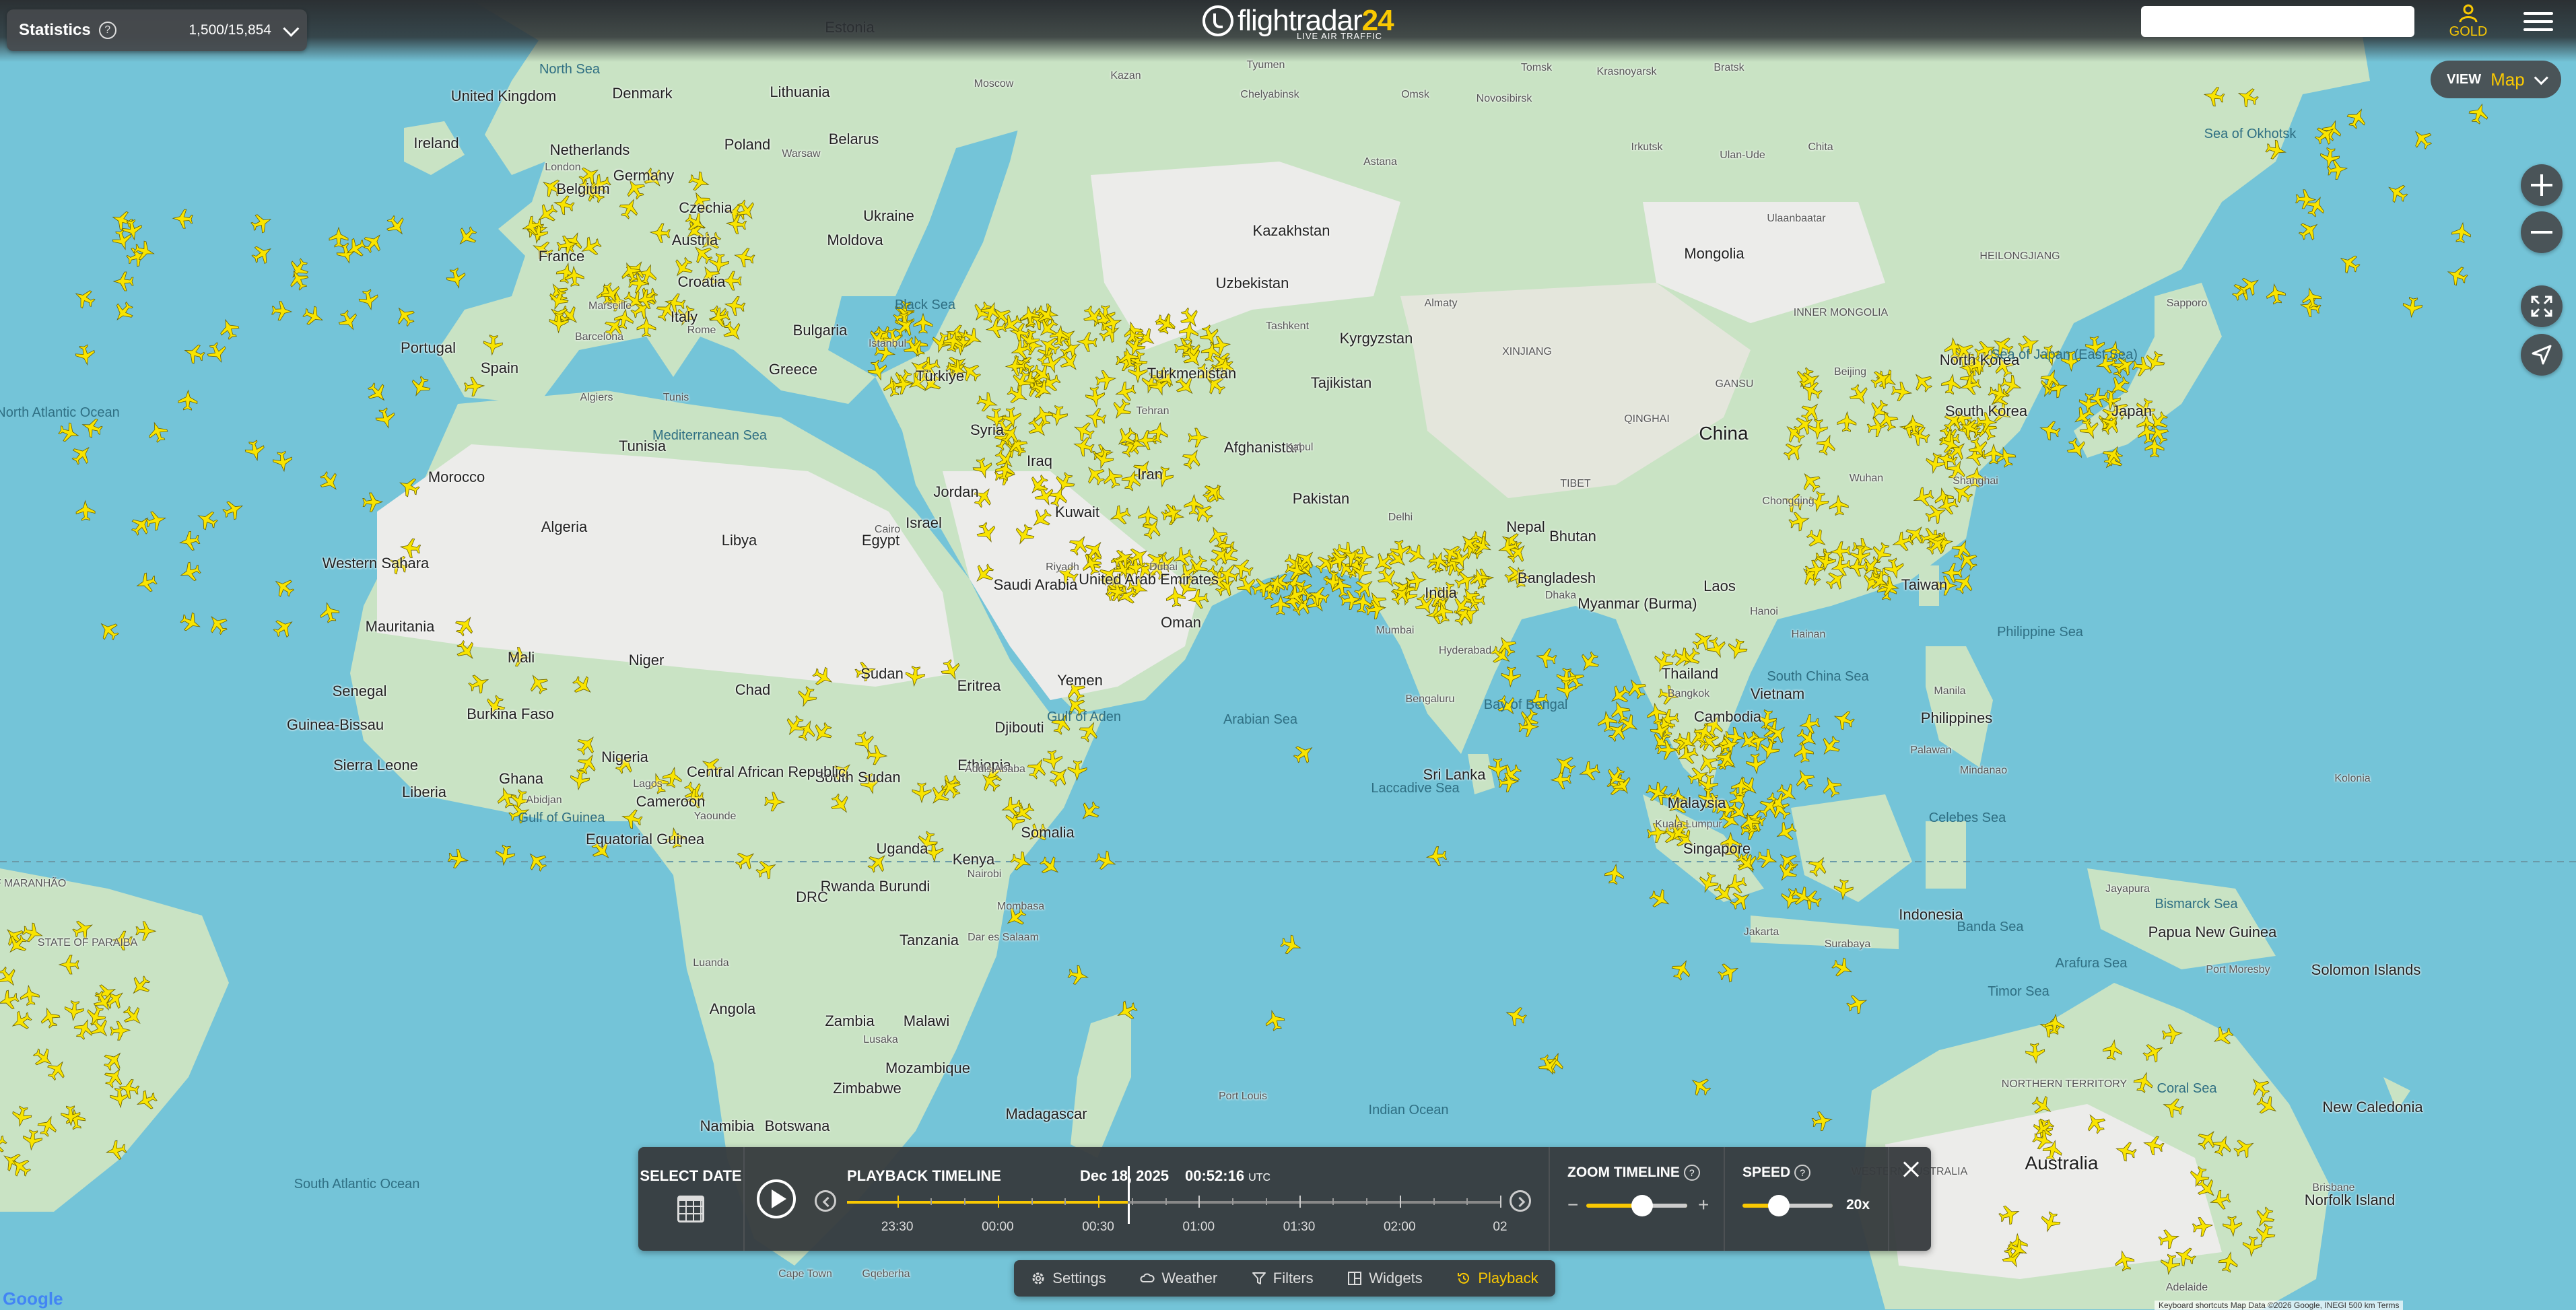  Describe the element at coordinates (690, 1209) in the screenshot. I see `calendar-icon` at that location.